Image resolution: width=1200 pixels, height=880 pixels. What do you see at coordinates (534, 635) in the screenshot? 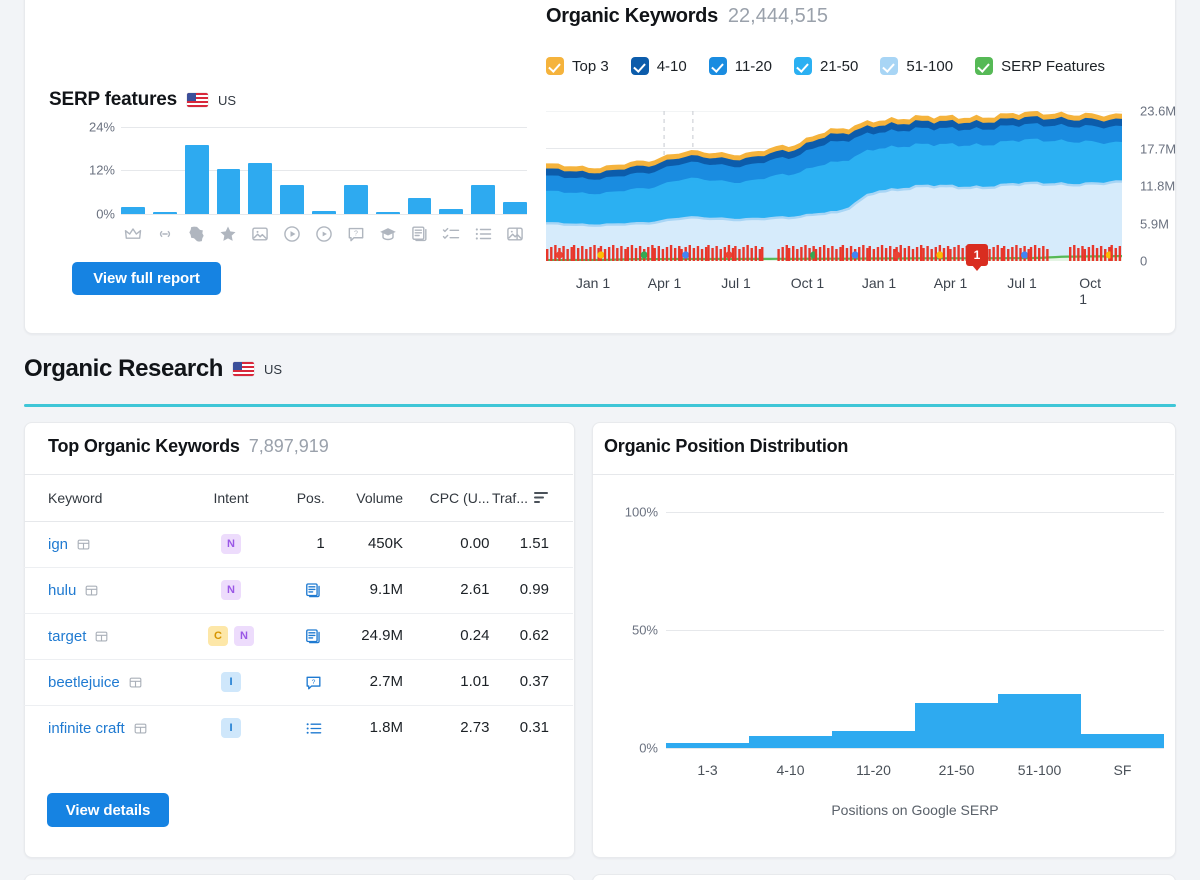
I see `traffic-value: 0.62` at bounding box center [534, 635].